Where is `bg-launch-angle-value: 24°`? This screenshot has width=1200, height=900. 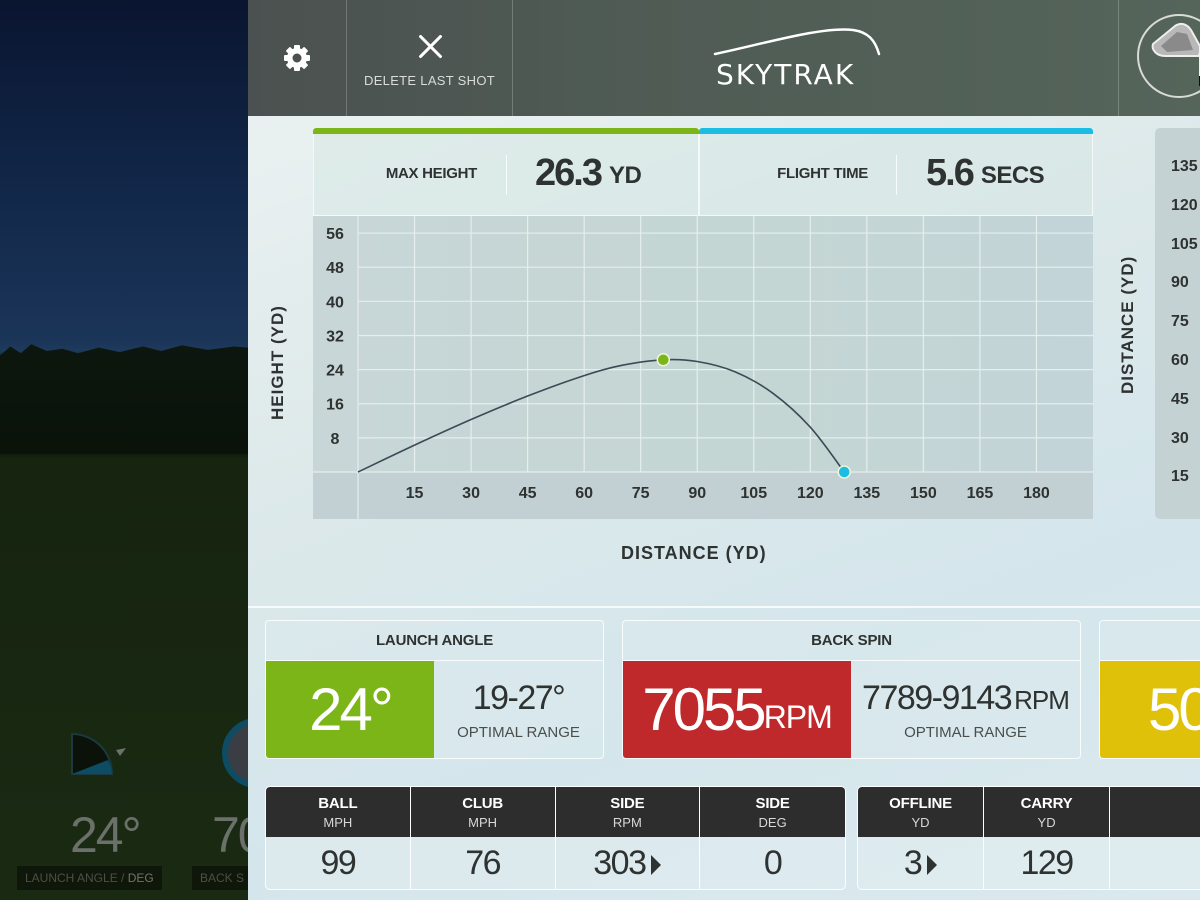
bg-launch-angle-value: 24° is located at coordinates (106, 835).